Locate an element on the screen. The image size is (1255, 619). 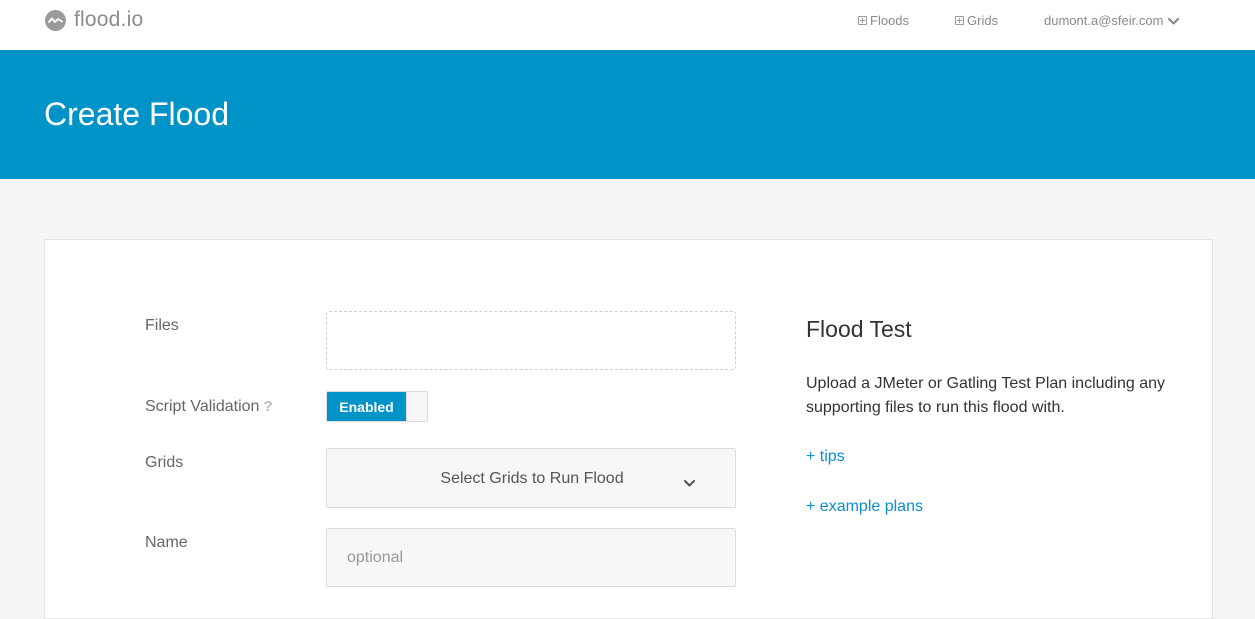
logo: flood.io is located at coordinates (94, 20).